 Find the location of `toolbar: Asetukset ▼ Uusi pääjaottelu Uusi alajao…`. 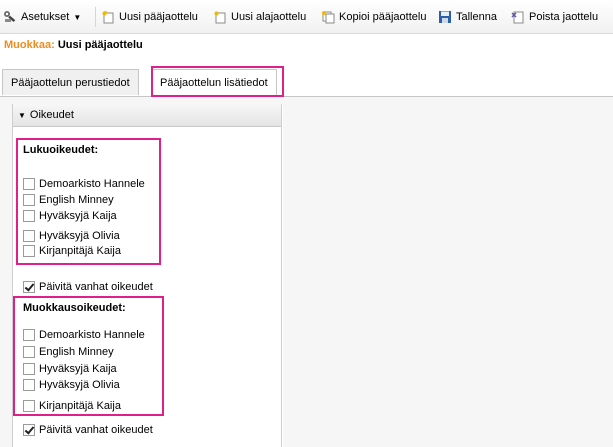

toolbar: Asetukset ▼ Uusi pääjaottelu Uusi alajao… is located at coordinates (306, 17).